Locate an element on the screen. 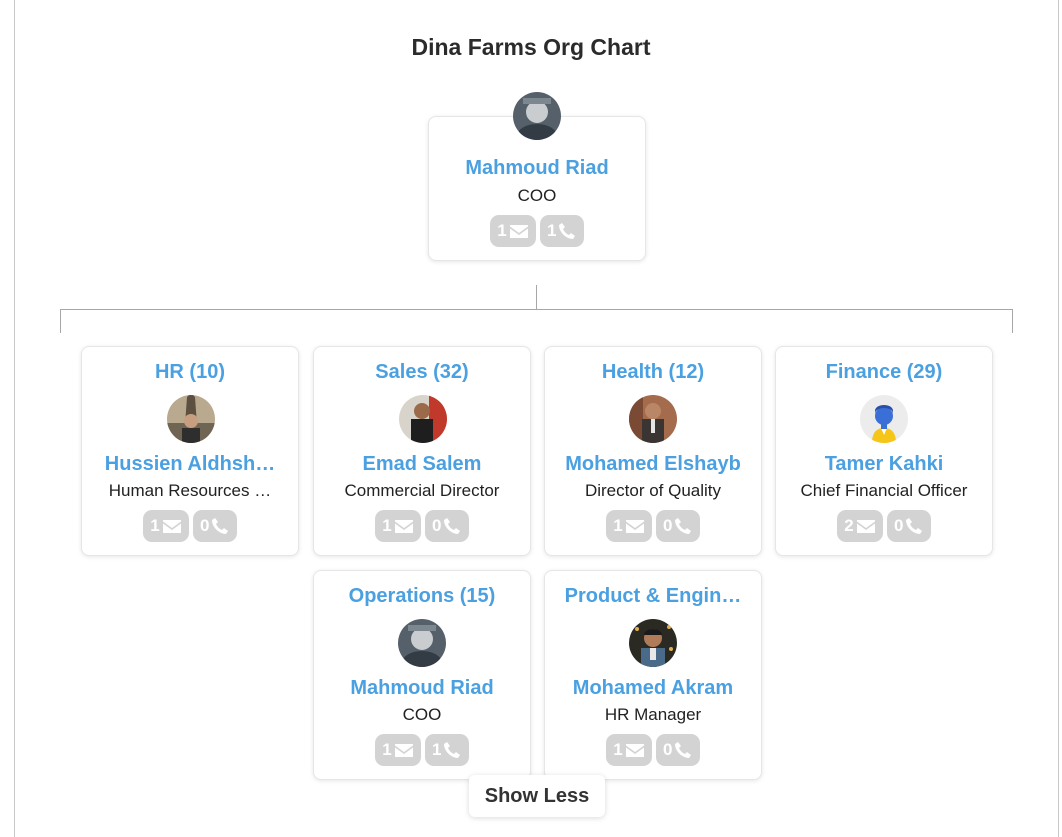  dept-card-operations: Operations (15) Mahmoud Riad COO 1 1 is located at coordinates (422, 675).